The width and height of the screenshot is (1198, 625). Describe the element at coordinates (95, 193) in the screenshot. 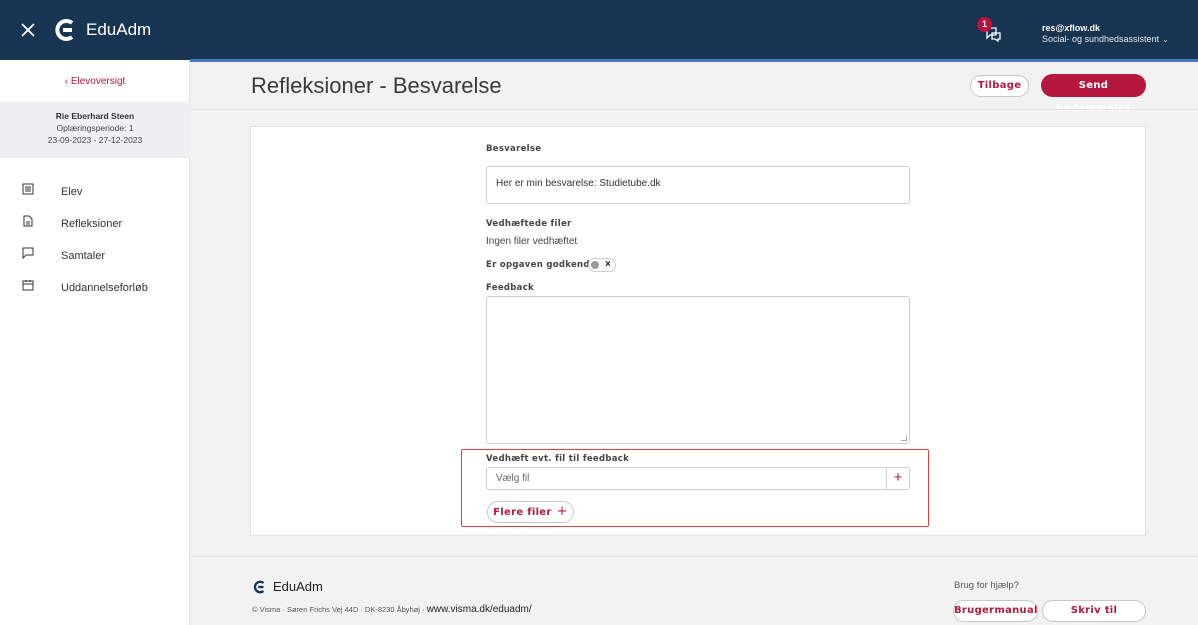

I see `sidebar-item-elev: Elev` at that location.